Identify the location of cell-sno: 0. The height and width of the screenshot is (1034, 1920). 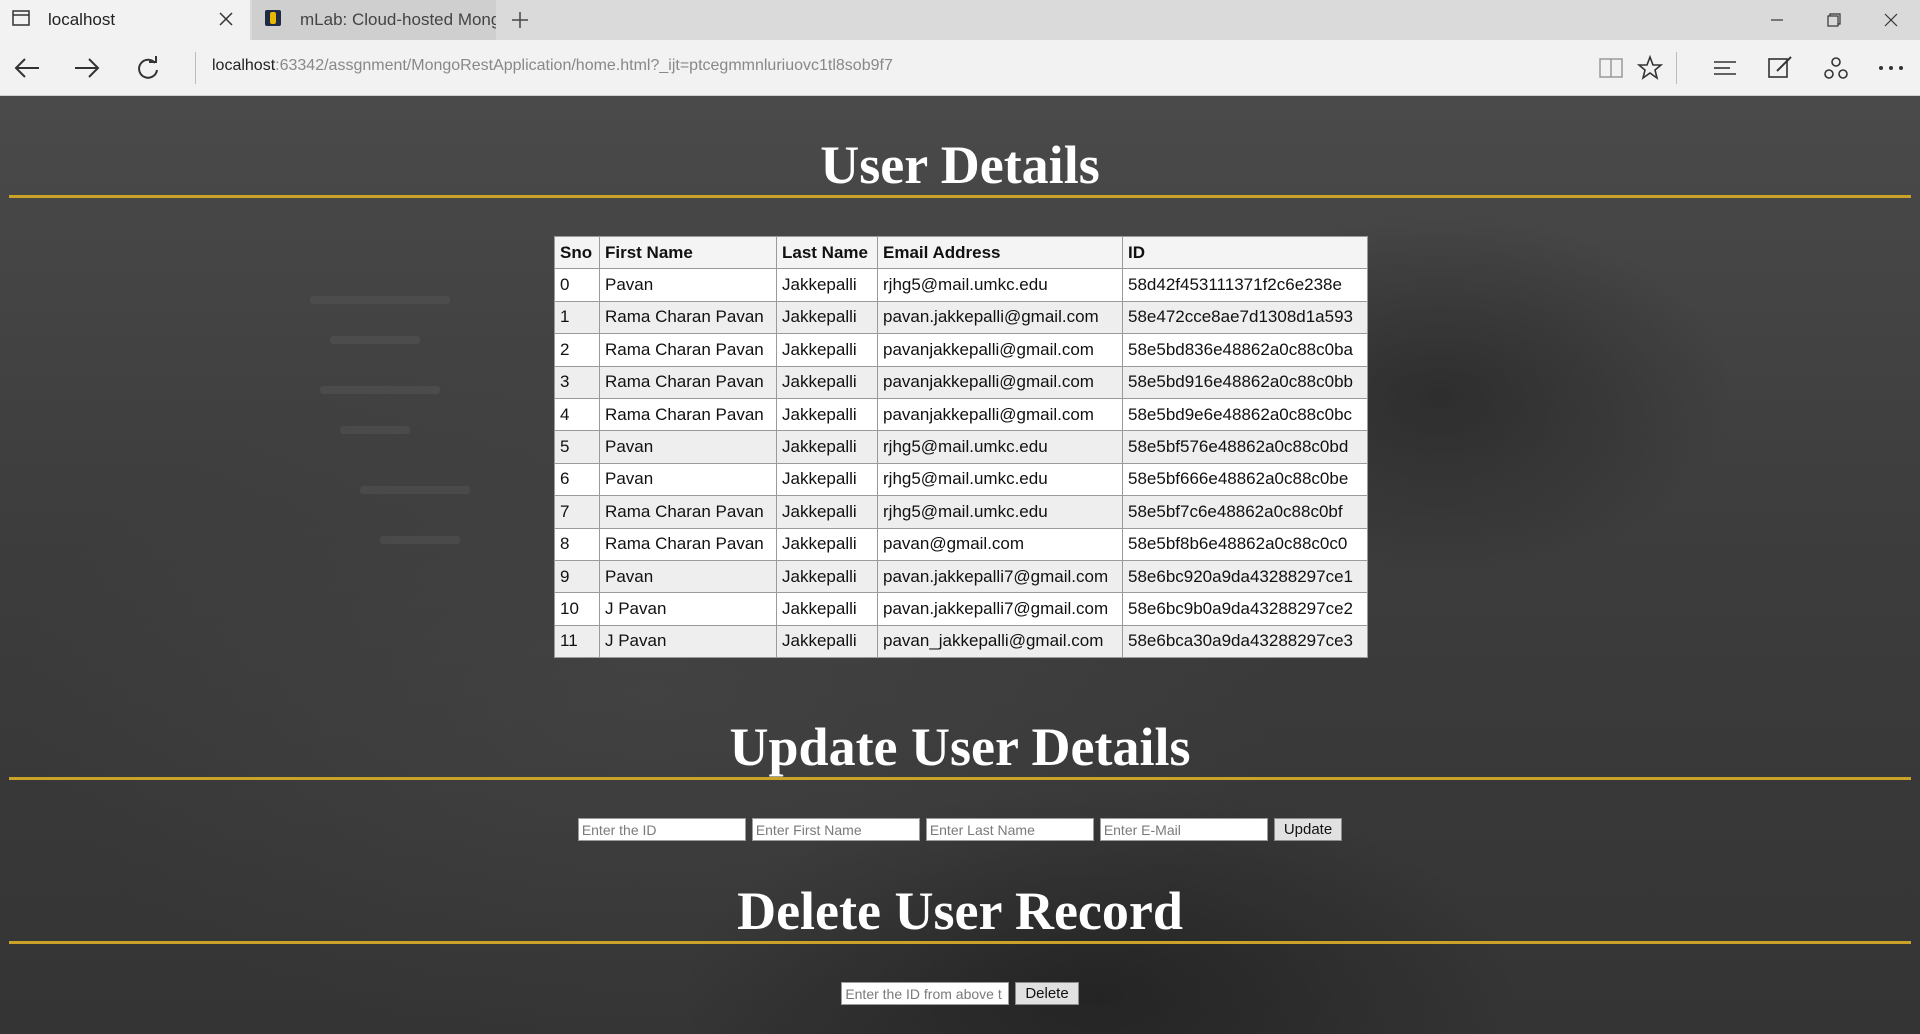
(577, 285).